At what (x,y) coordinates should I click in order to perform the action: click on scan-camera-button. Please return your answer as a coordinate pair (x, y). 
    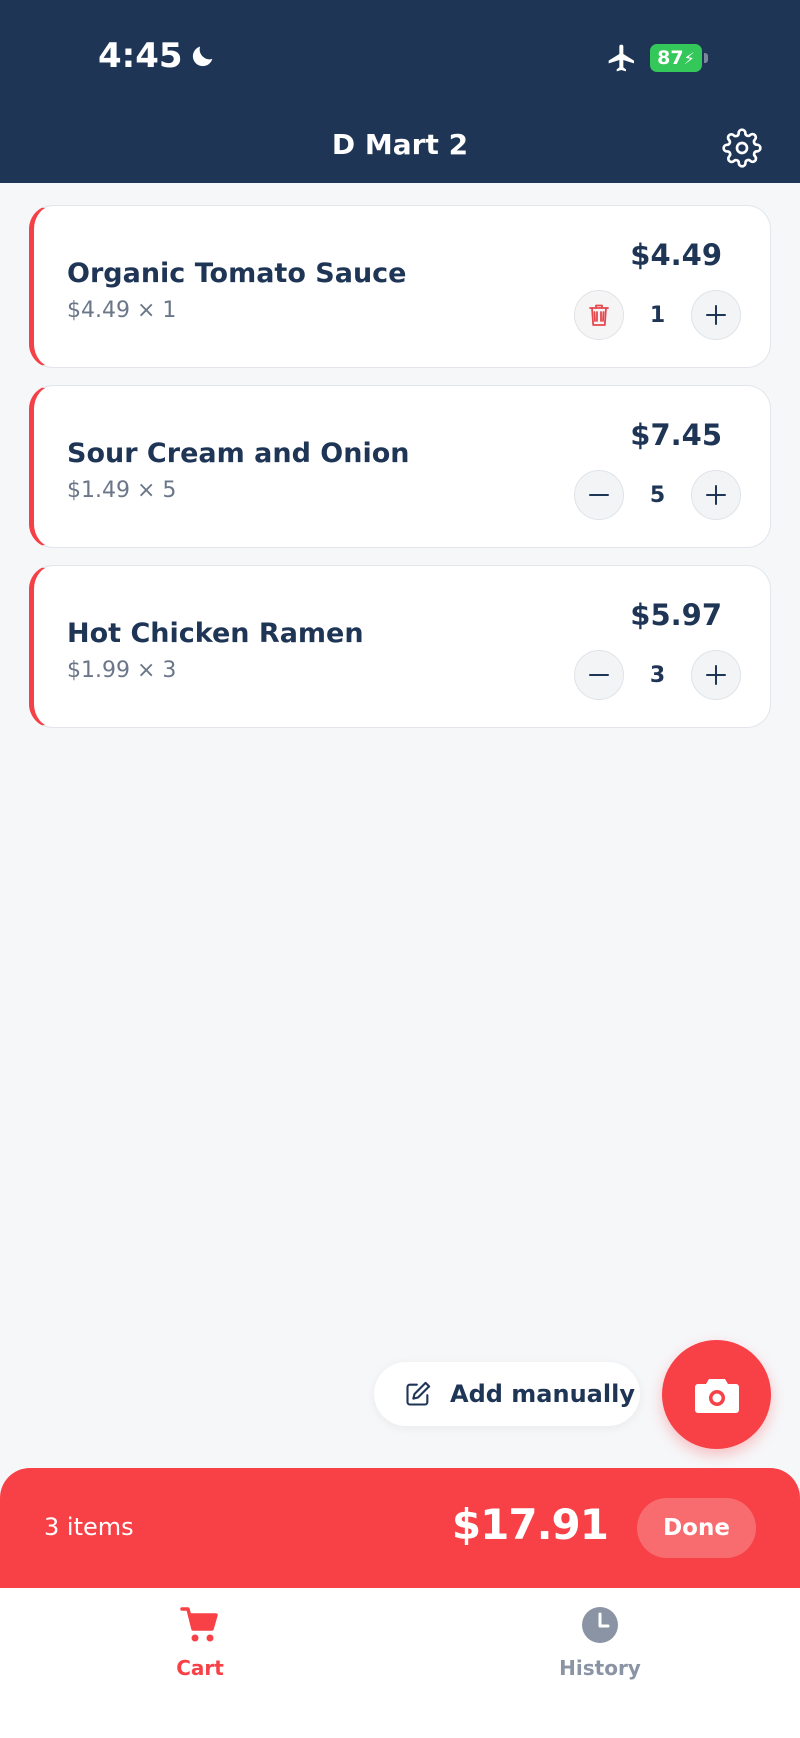
    Looking at the image, I should click on (716, 1394).